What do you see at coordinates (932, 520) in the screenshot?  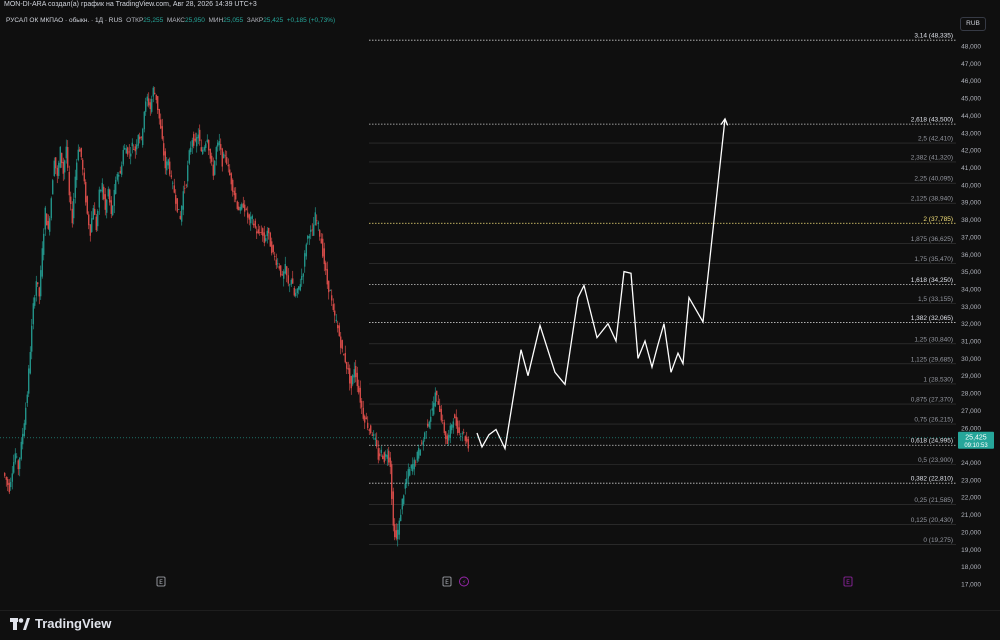 I see `fib-level-label: 0,125 (20,430)` at bounding box center [932, 520].